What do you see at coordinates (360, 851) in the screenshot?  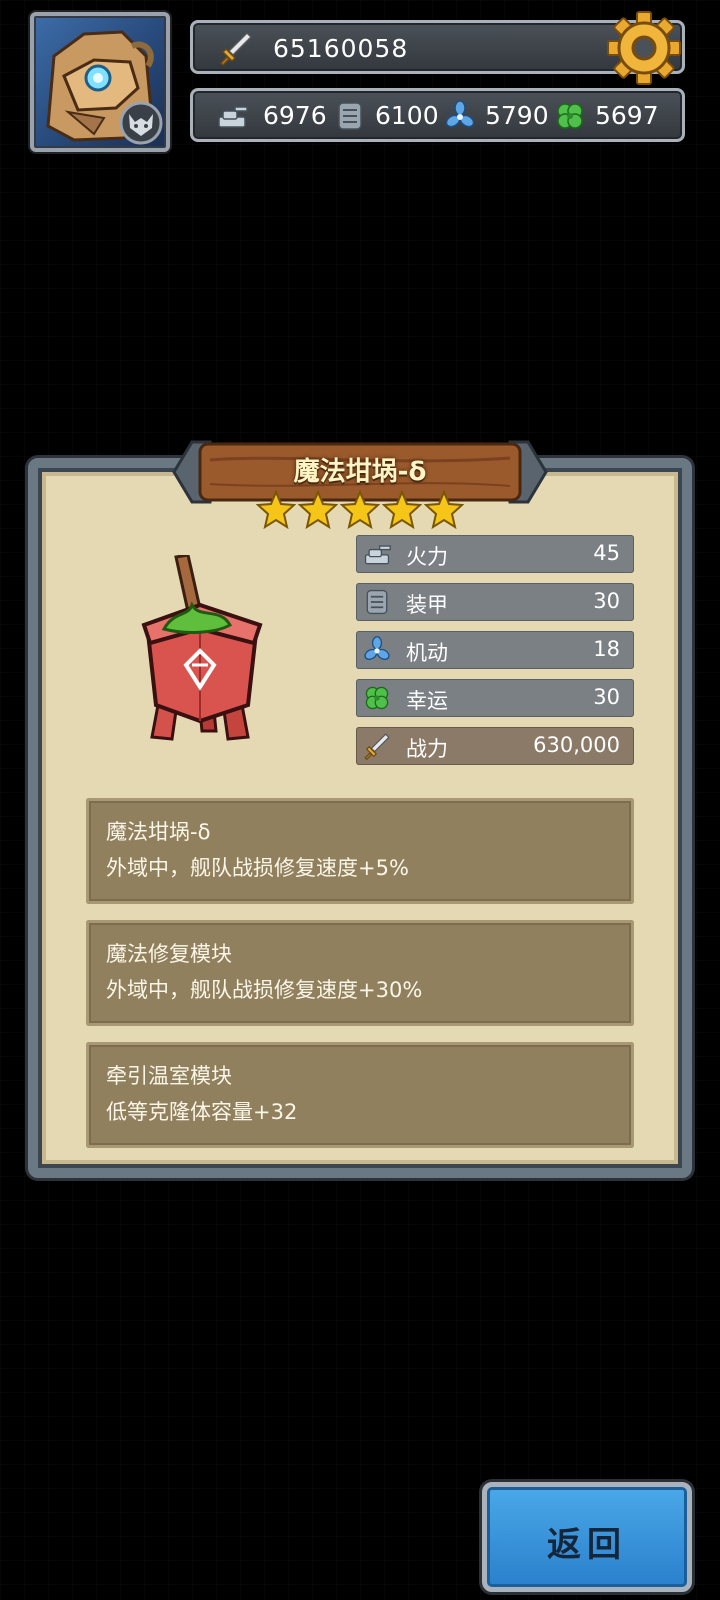 I see `effect-box: 魔法坩埚-δ 外域中，舰队战损修复速度+5%` at bounding box center [360, 851].